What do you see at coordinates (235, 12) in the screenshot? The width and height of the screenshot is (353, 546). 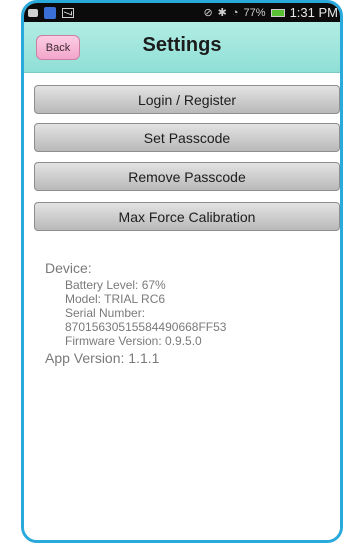 I see `wifi-icon: ◔` at bounding box center [235, 12].